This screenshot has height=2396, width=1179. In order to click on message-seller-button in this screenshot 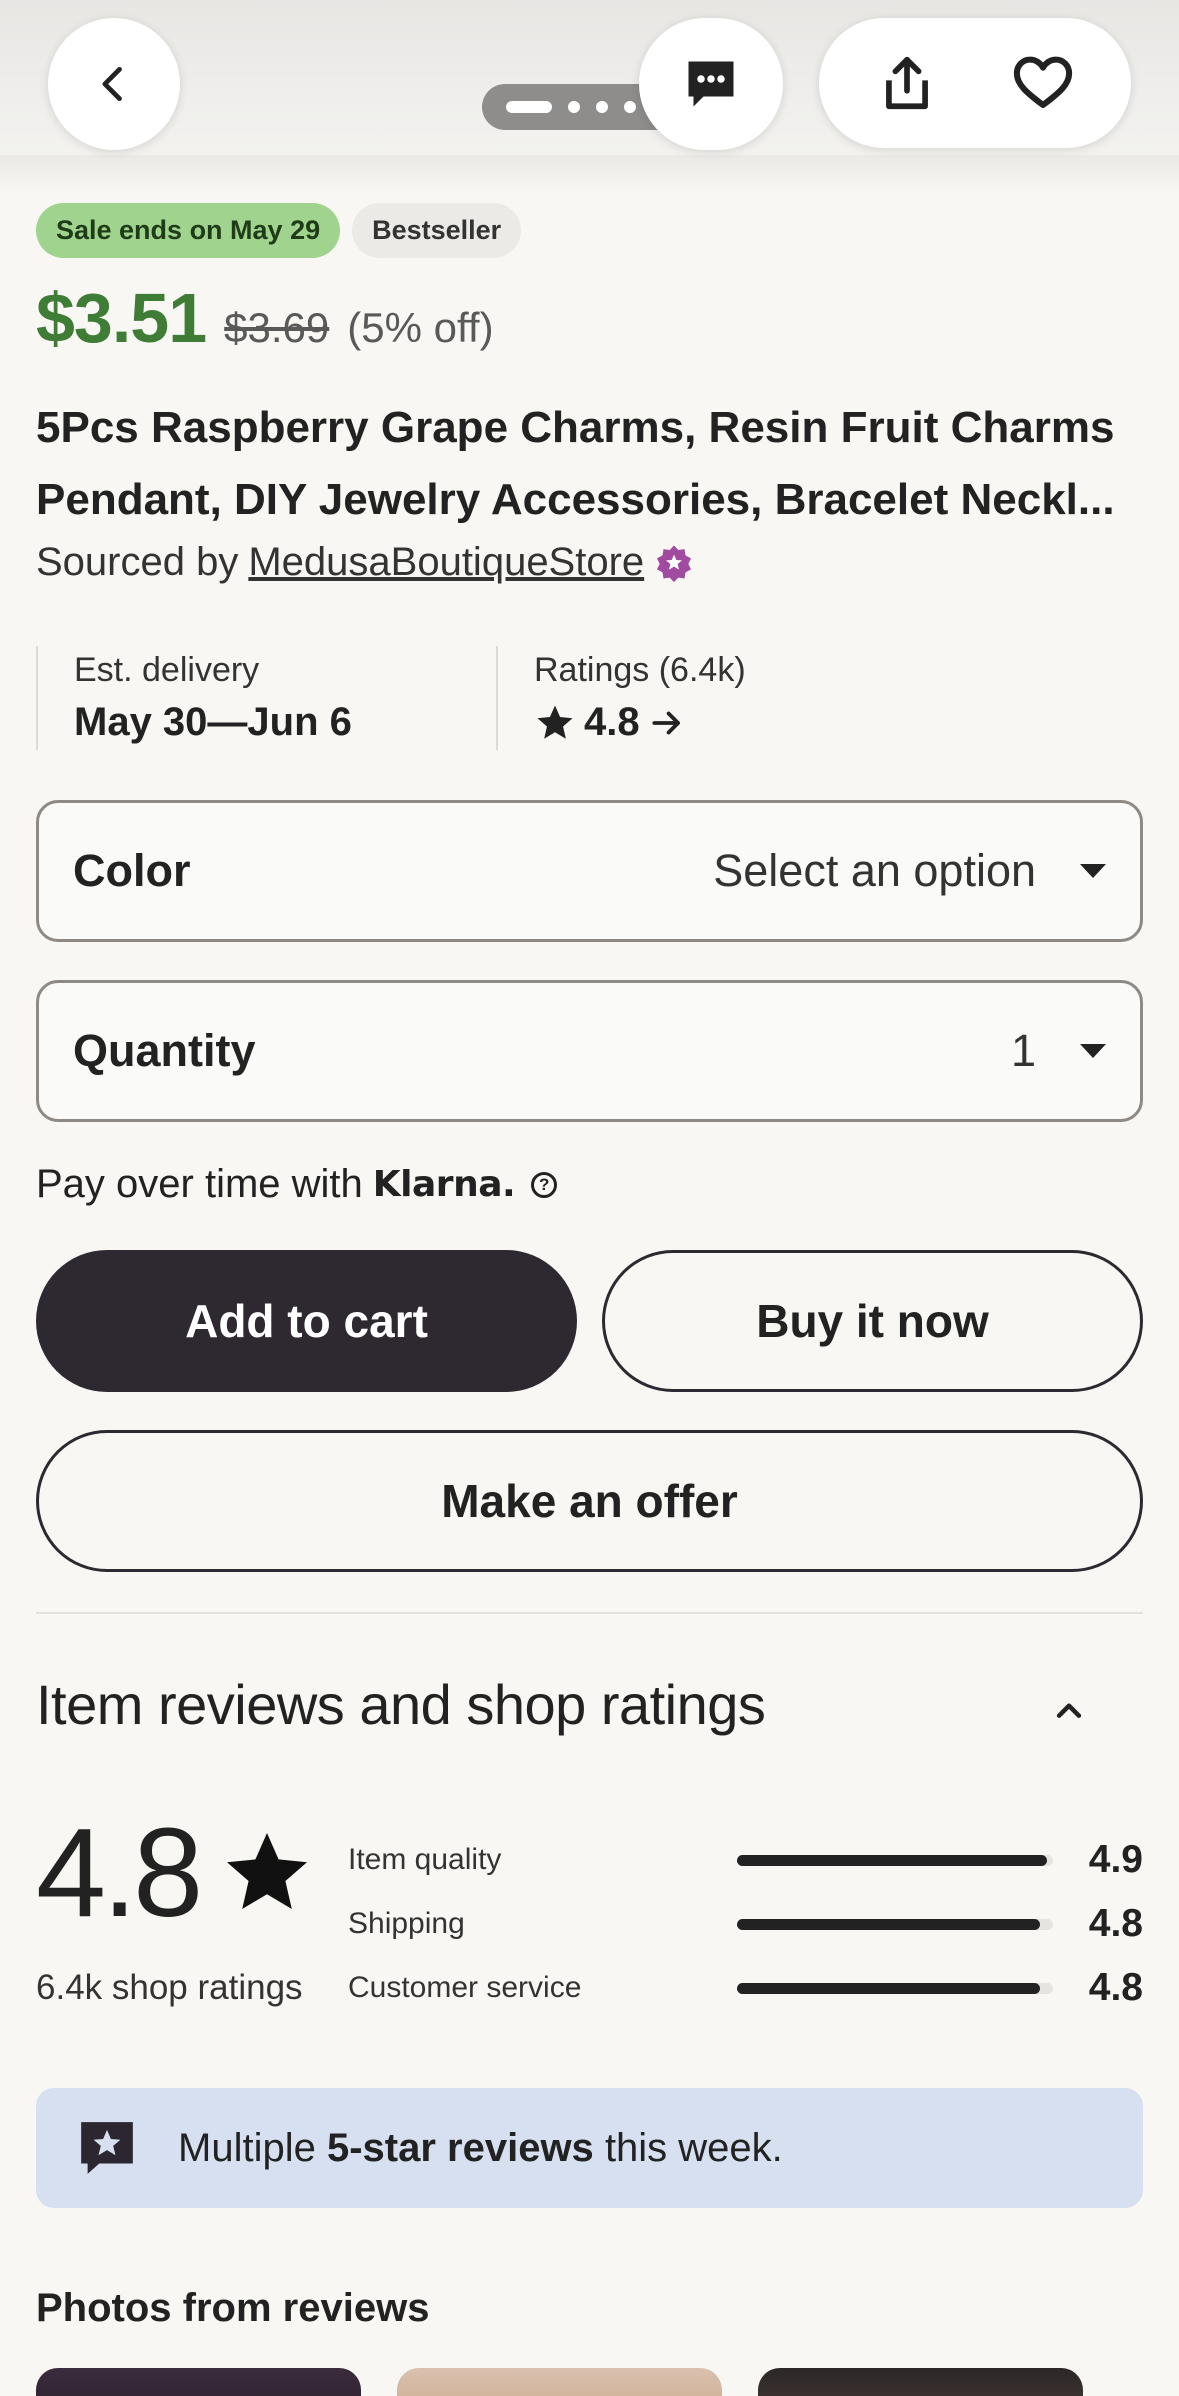, I will do `click(711, 84)`.